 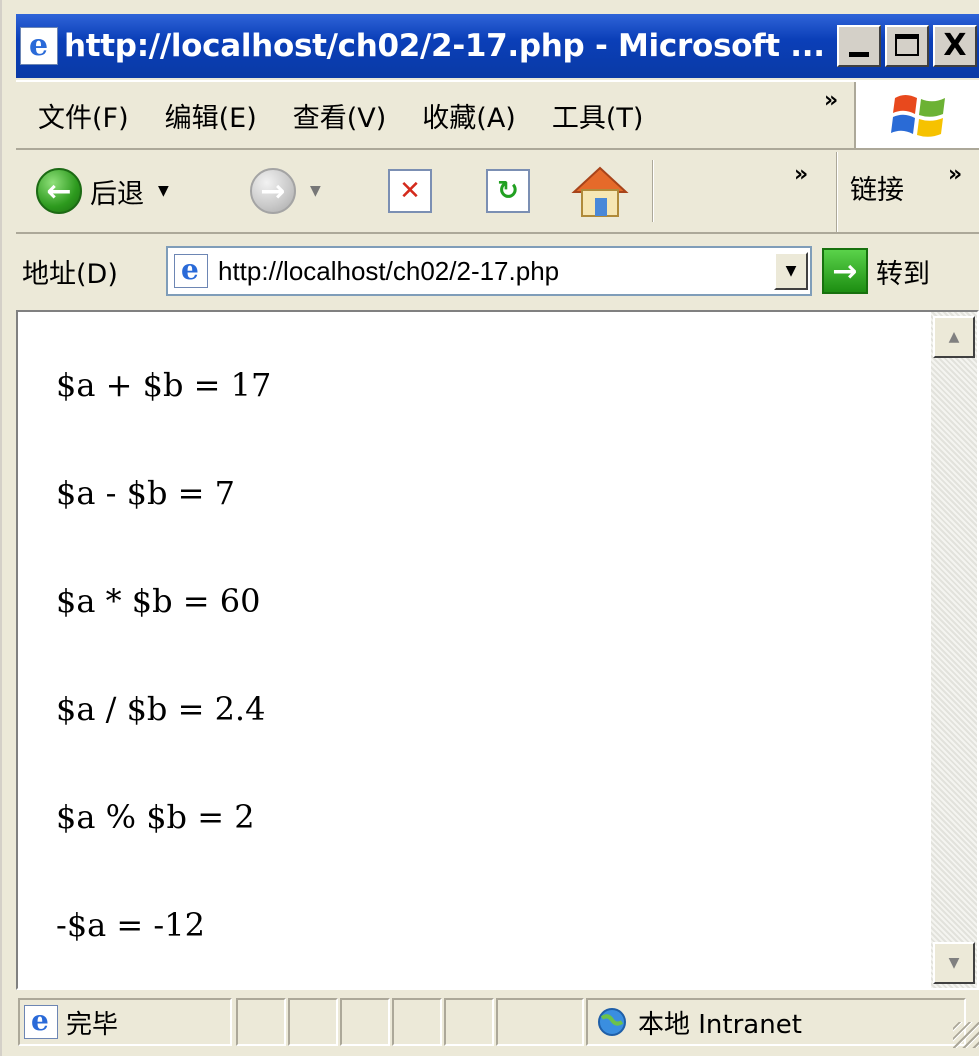 What do you see at coordinates (598, 115) in the screenshot?
I see `menu-tools: 工具(T)` at bounding box center [598, 115].